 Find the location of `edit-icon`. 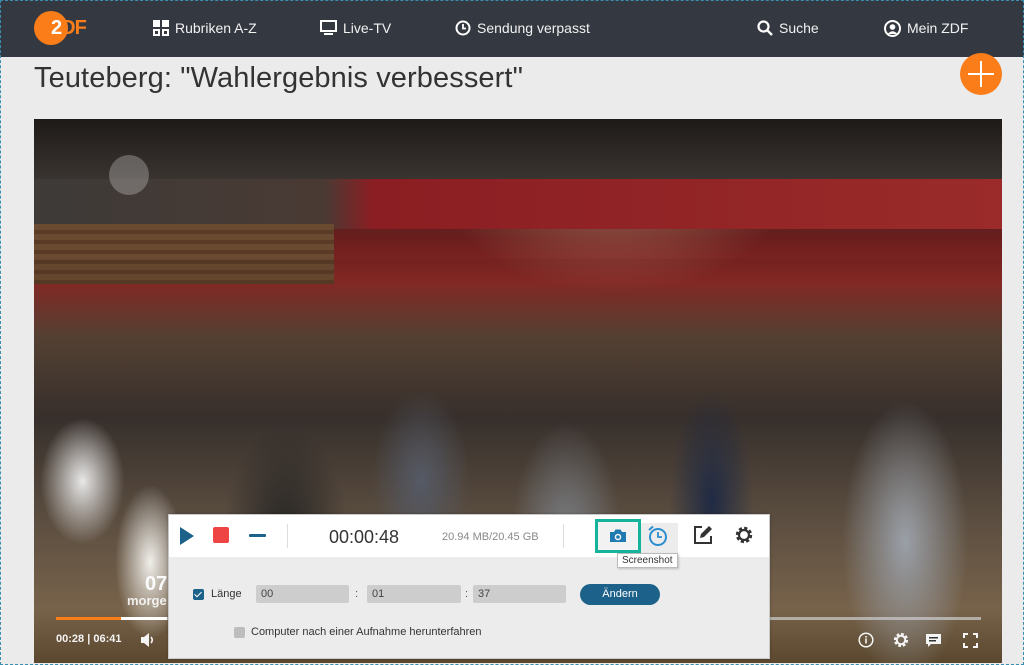

edit-icon is located at coordinates (703, 535).